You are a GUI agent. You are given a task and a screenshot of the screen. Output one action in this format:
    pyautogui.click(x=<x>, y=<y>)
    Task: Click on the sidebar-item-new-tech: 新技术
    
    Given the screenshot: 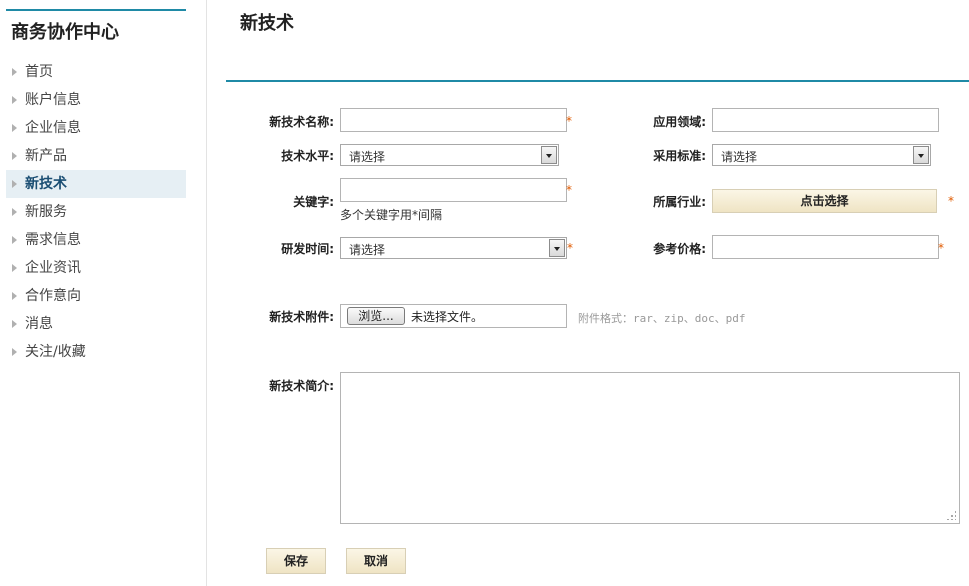 What is the action you would take?
    pyautogui.click(x=96, y=184)
    